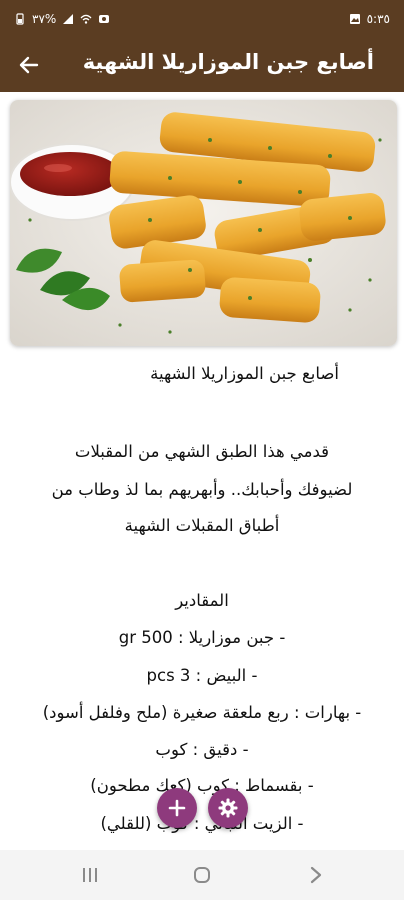  What do you see at coordinates (44, 19) in the screenshot?
I see `battery-percent: ٣٧%` at bounding box center [44, 19].